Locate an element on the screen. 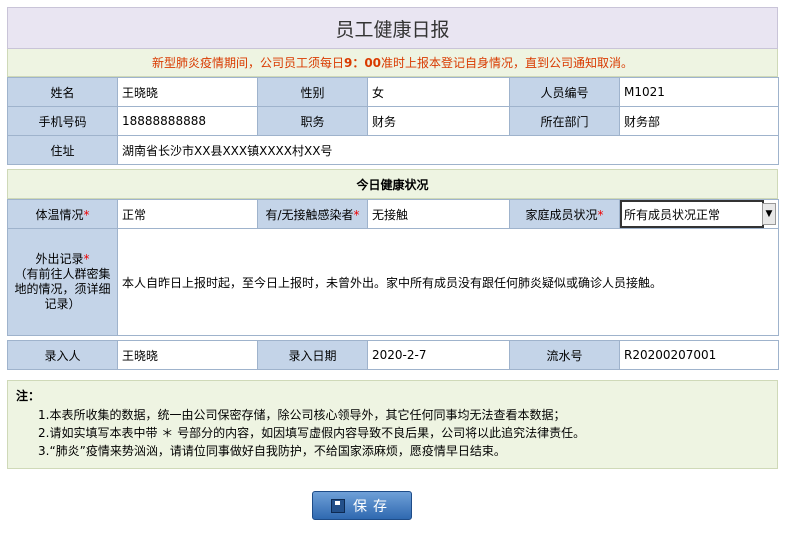  serial-value: R20200207001 is located at coordinates (699, 355).